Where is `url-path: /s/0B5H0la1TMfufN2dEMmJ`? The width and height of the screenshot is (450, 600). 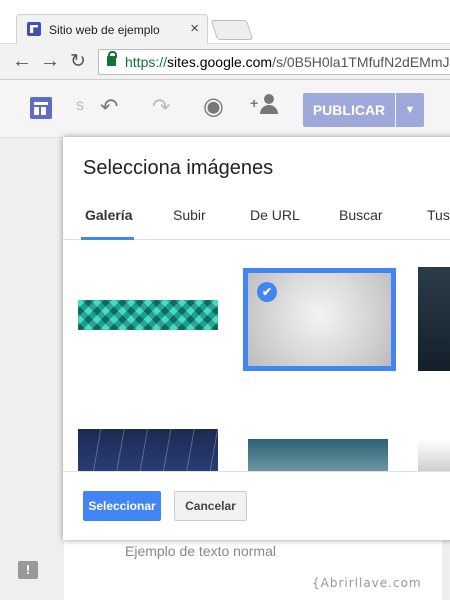
url-path: /s/0B5H0la1TMfufN2dEMmJ is located at coordinates (361, 62).